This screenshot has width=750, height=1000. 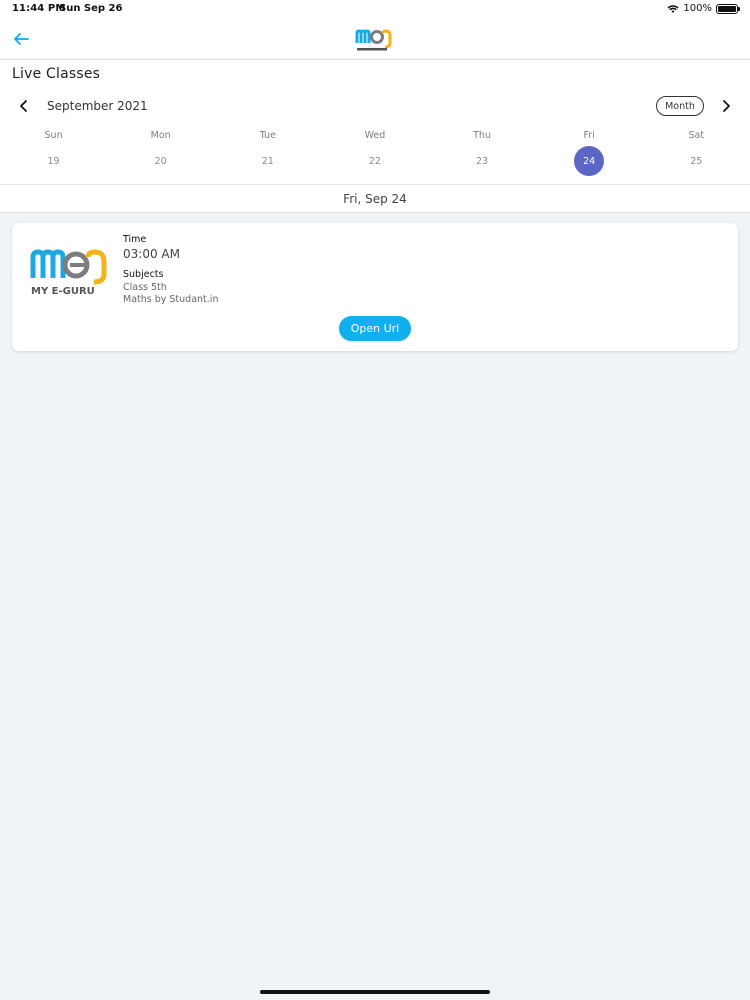 What do you see at coordinates (39, 8) in the screenshot?
I see `status-time: 11:44 PM` at bounding box center [39, 8].